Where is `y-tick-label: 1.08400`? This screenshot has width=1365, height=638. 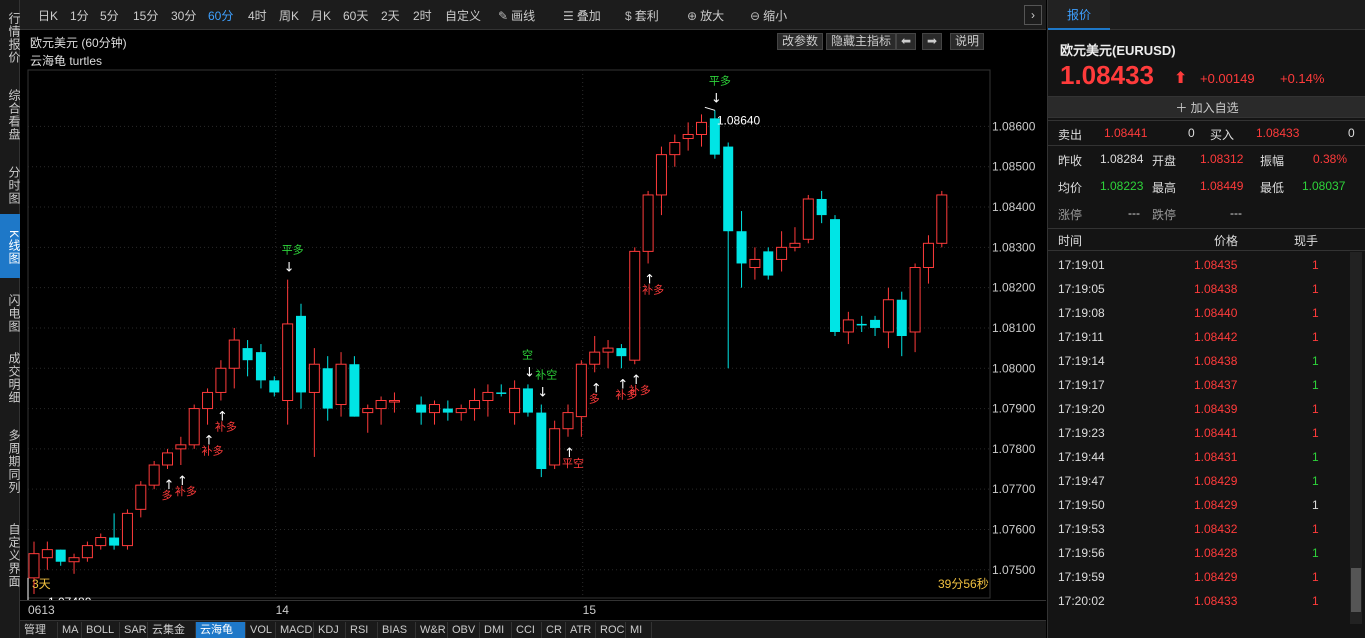 y-tick-label: 1.08400 is located at coordinates (1014, 207).